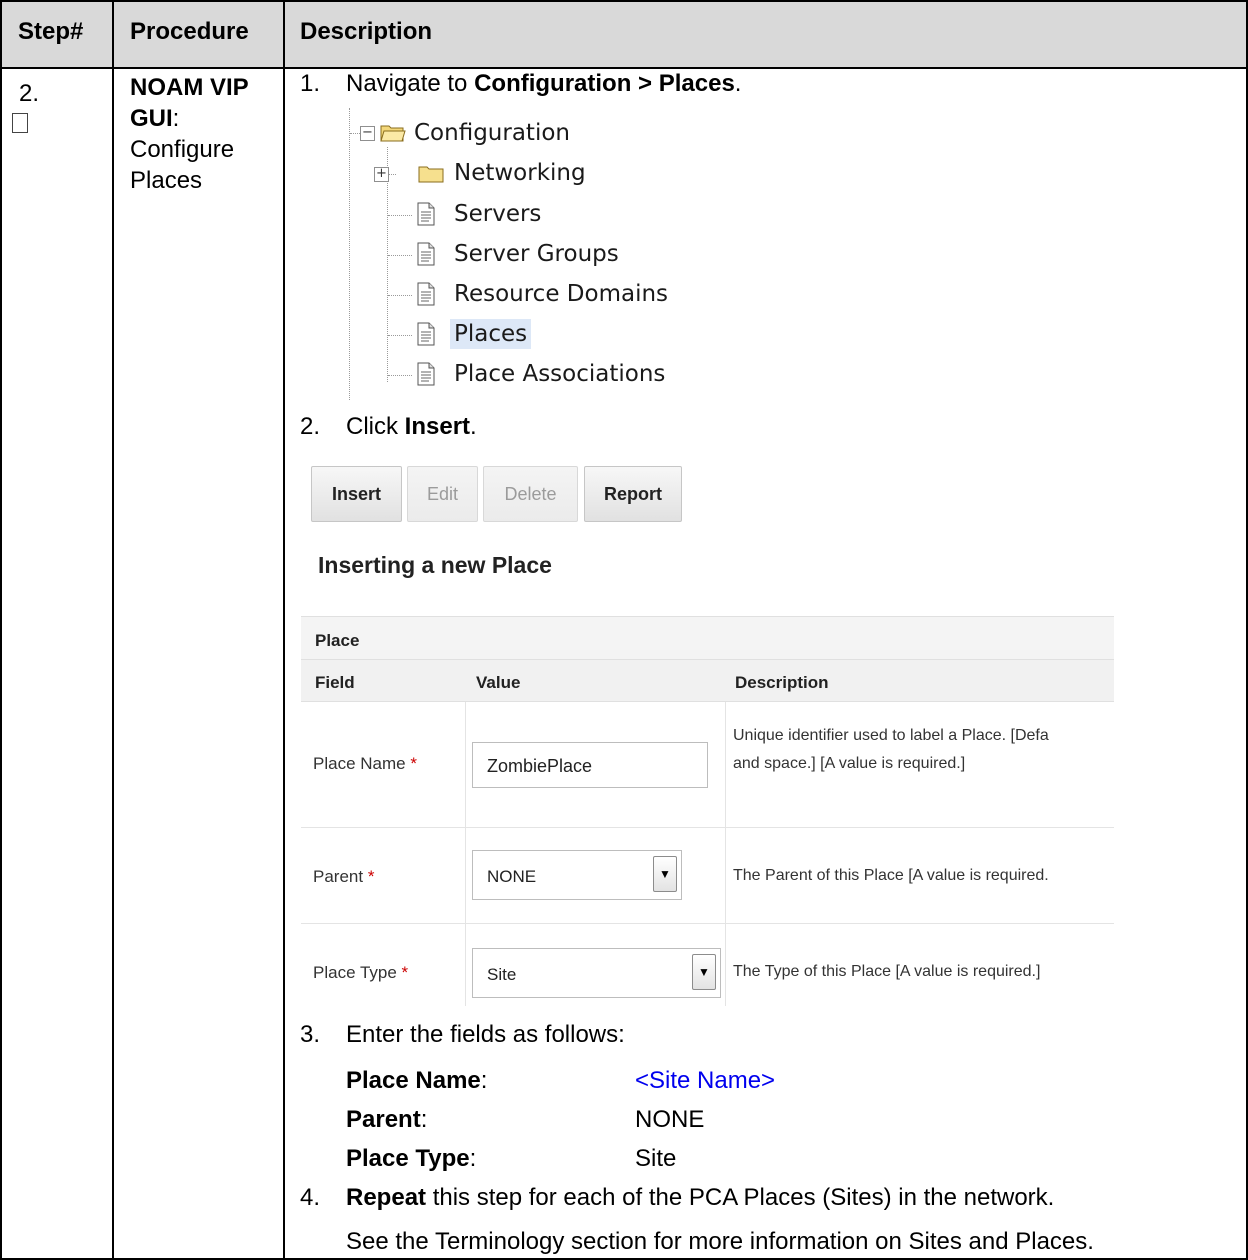 Image resolution: width=1248 pixels, height=1260 pixels. What do you see at coordinates (473, 426) in the screenshot?
I see `instruction-2-post: .` at bounding box center [473, 426].